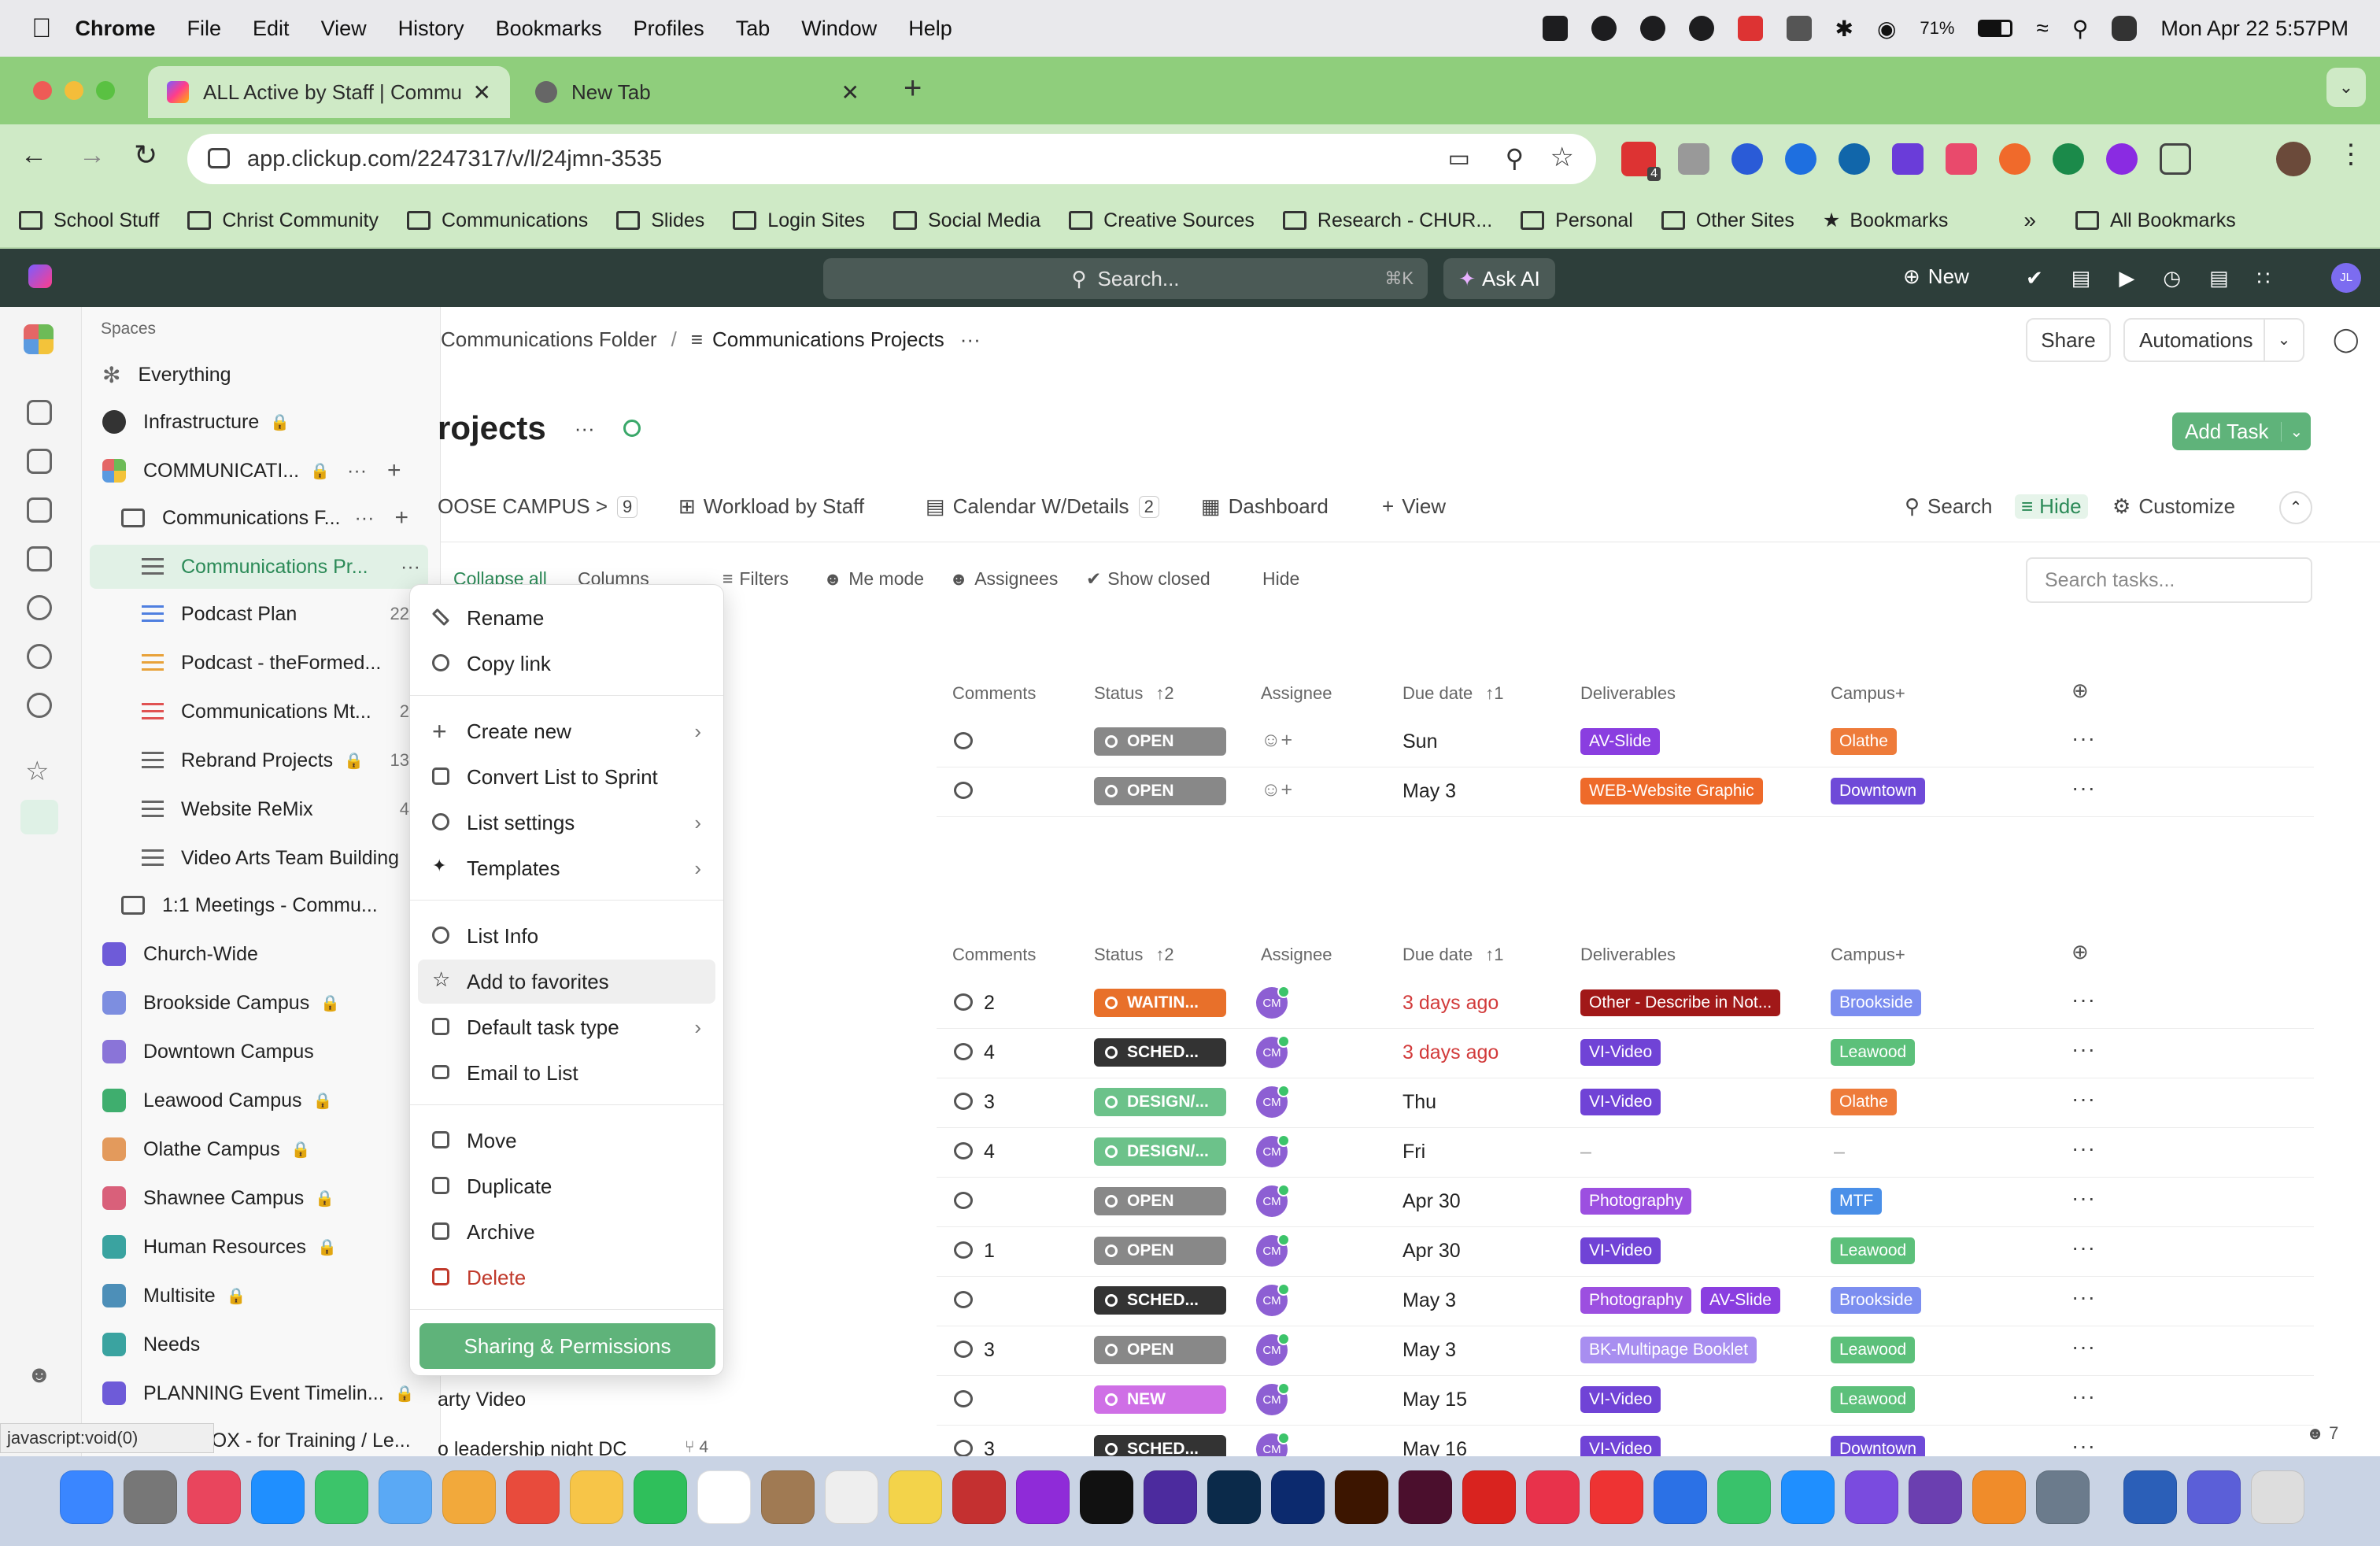 The image size is (2380, 1546). Describe the element at coordinates (410, 567) in the screenshot. I see `list-more-icon: ···` at that location.